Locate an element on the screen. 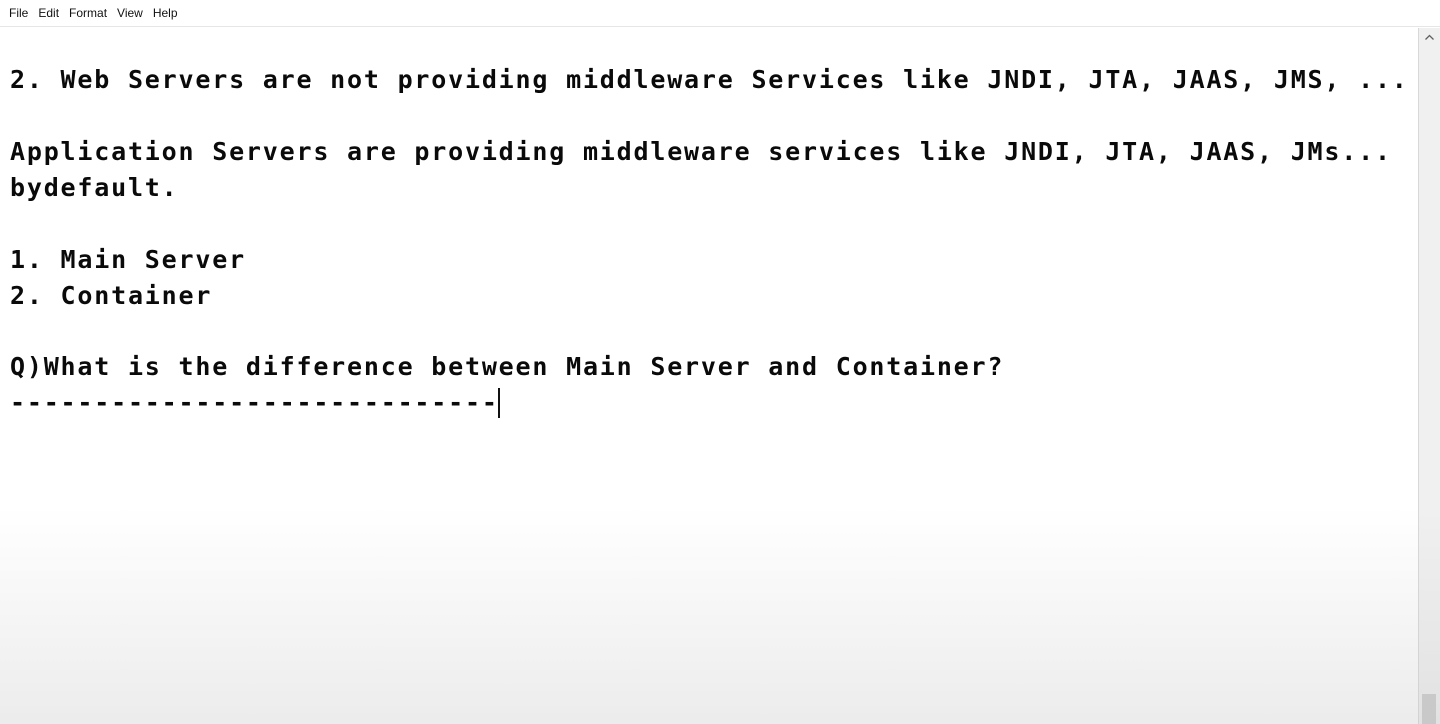  scroll-up-button is located at coordinates (1429, 37).